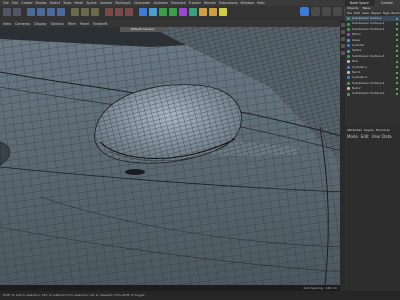 This screenshot has height=300, width=400. Describe the element at coordinates (315, 11) in the screenshot. I see `grid-icon` at that location.